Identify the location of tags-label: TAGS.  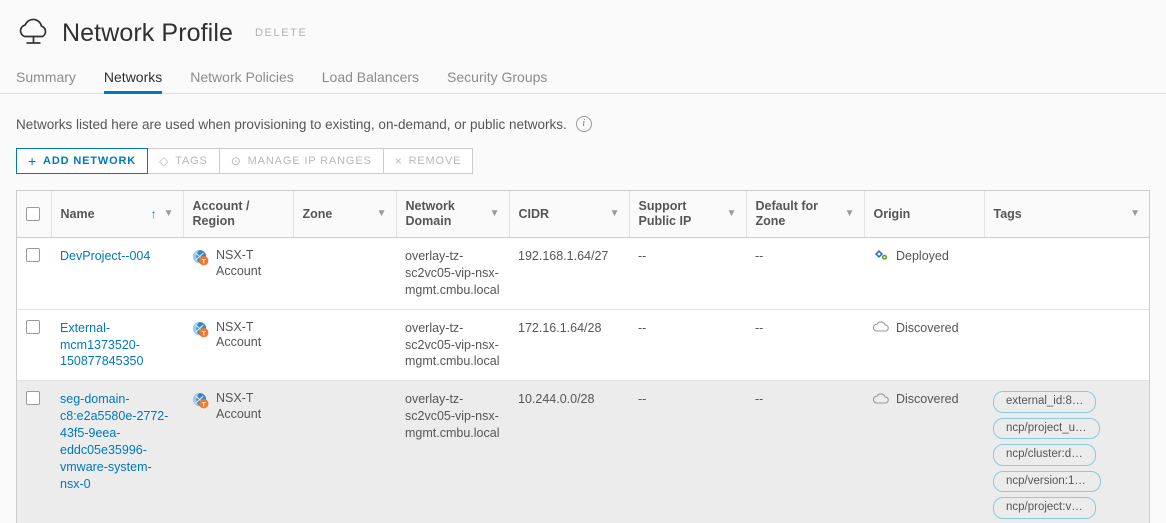
(191, 161).